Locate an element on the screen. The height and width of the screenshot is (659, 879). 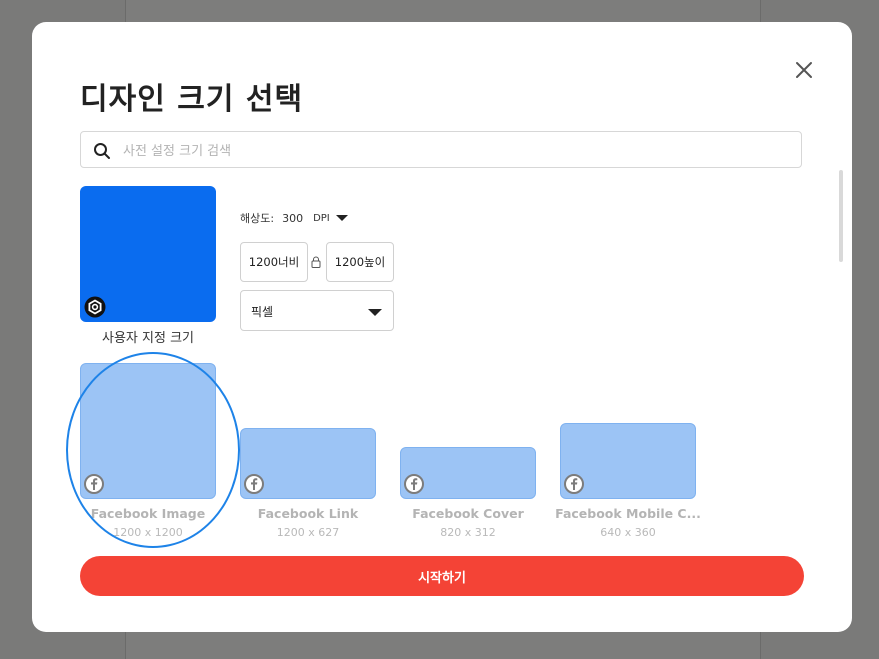
resolution-value: 300 is located at coordinates (292, 218).